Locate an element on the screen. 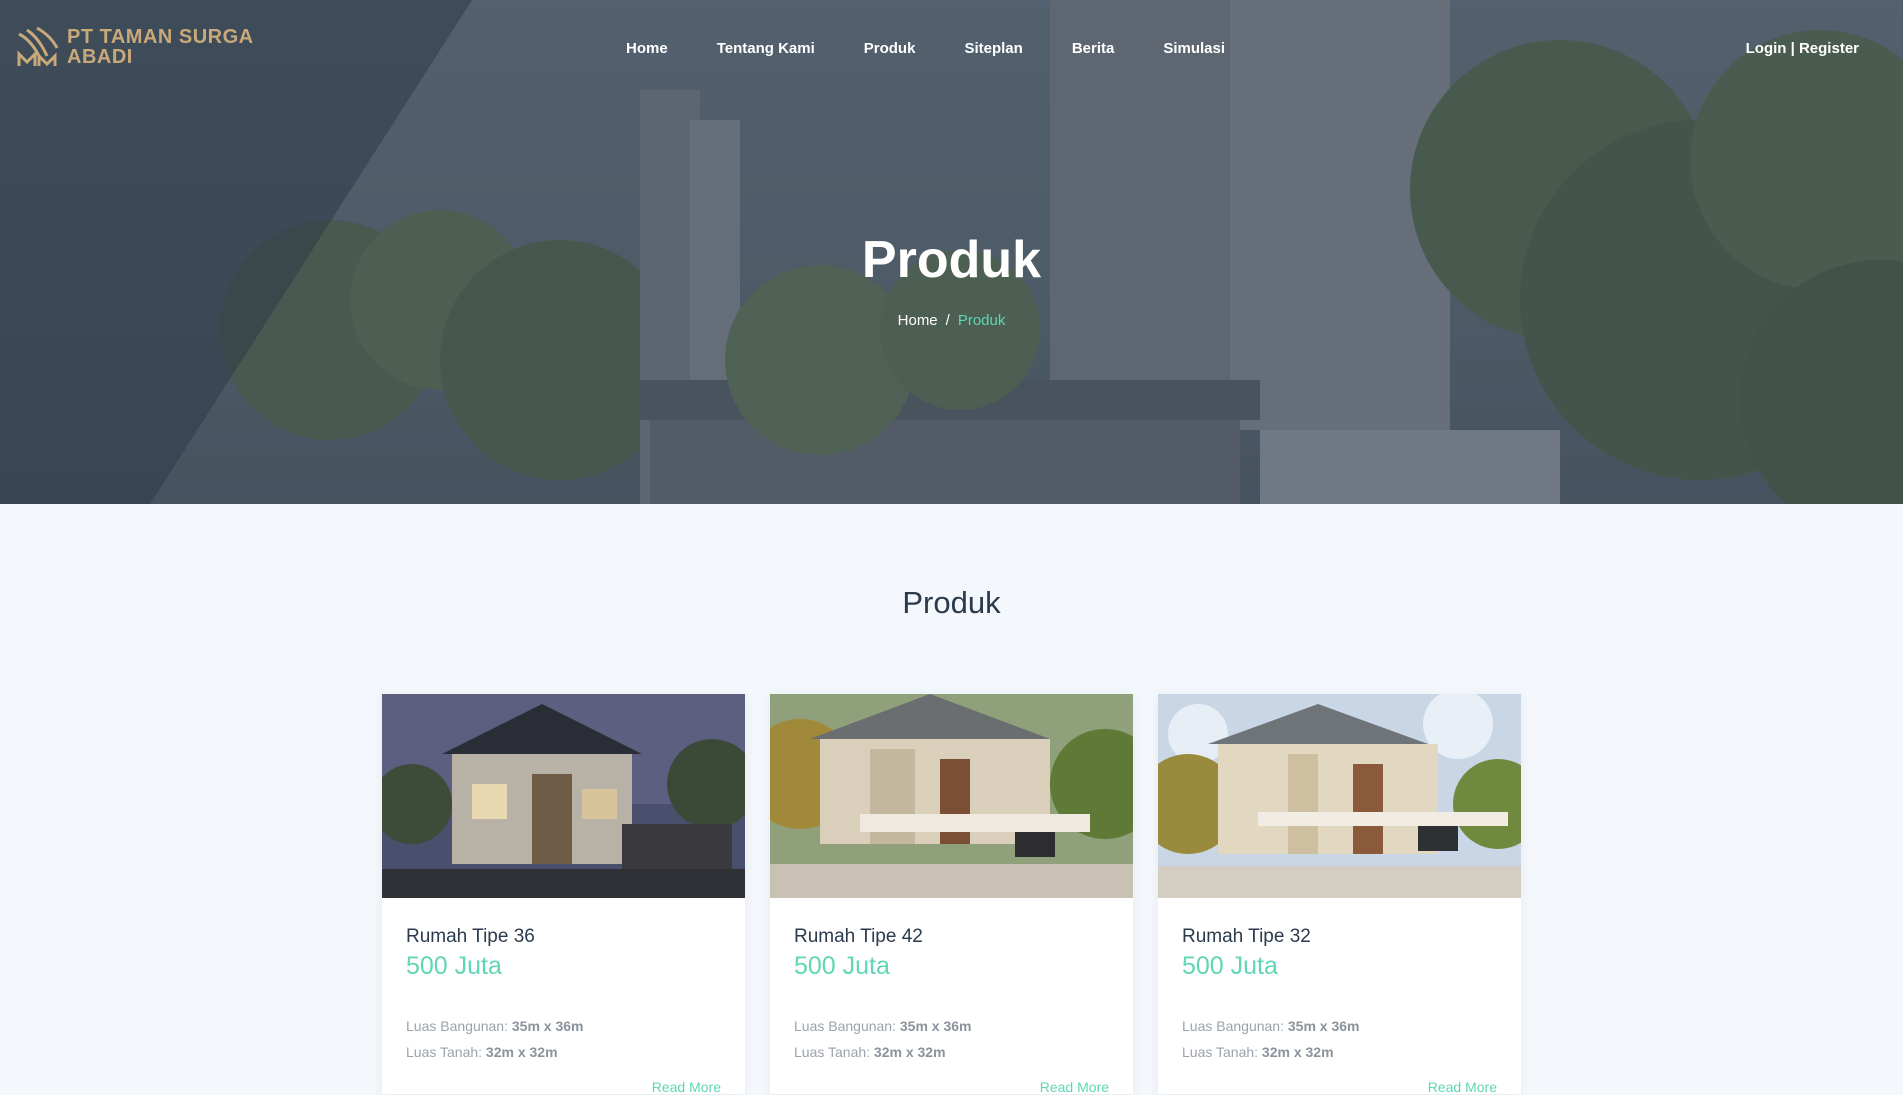  nav-tentang-kami: Tentang Kami is located at coordinates (766, 48).